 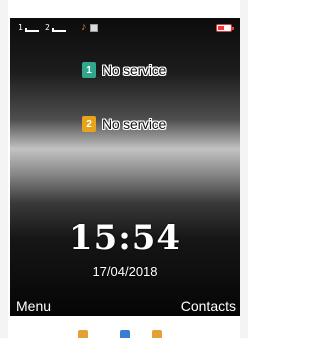 I want to click on menu-softkey: Menu, so click(x=33, y=306).